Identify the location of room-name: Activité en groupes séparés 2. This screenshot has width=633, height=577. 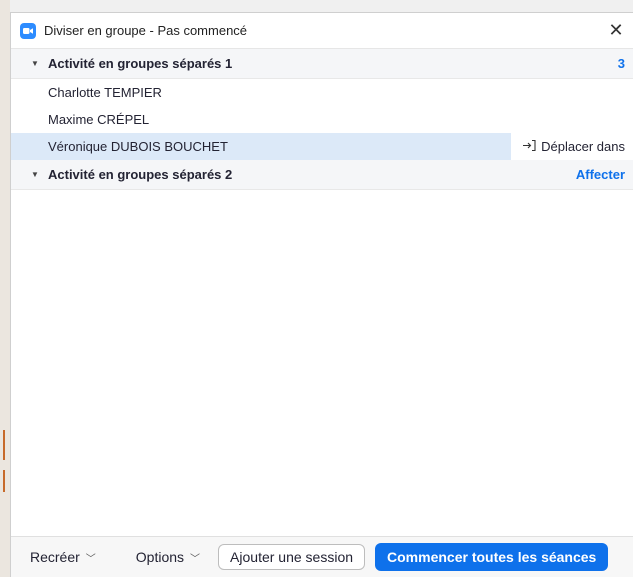
(140, 174).